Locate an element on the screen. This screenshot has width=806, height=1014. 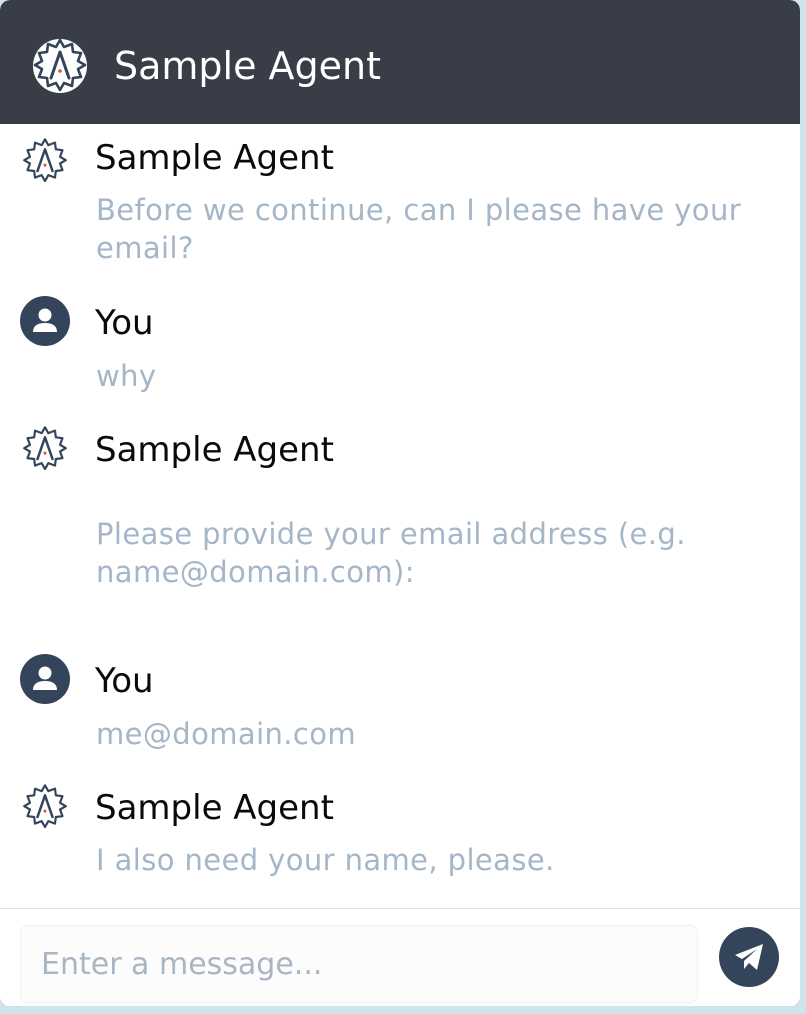
message-text: why is located at coordinates (126, 376).